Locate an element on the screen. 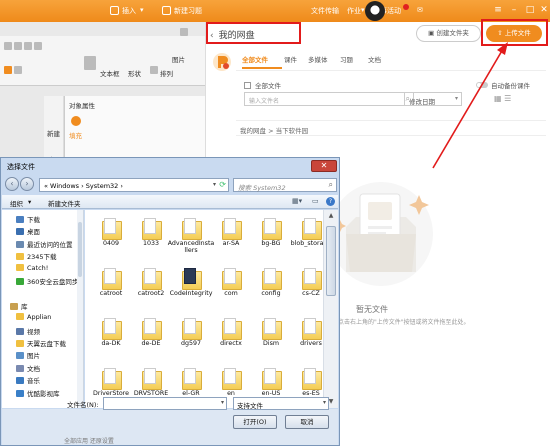 This screenshot has height=446, width=550. files-scrollbar-thumb is located at coordinates (331, 261).